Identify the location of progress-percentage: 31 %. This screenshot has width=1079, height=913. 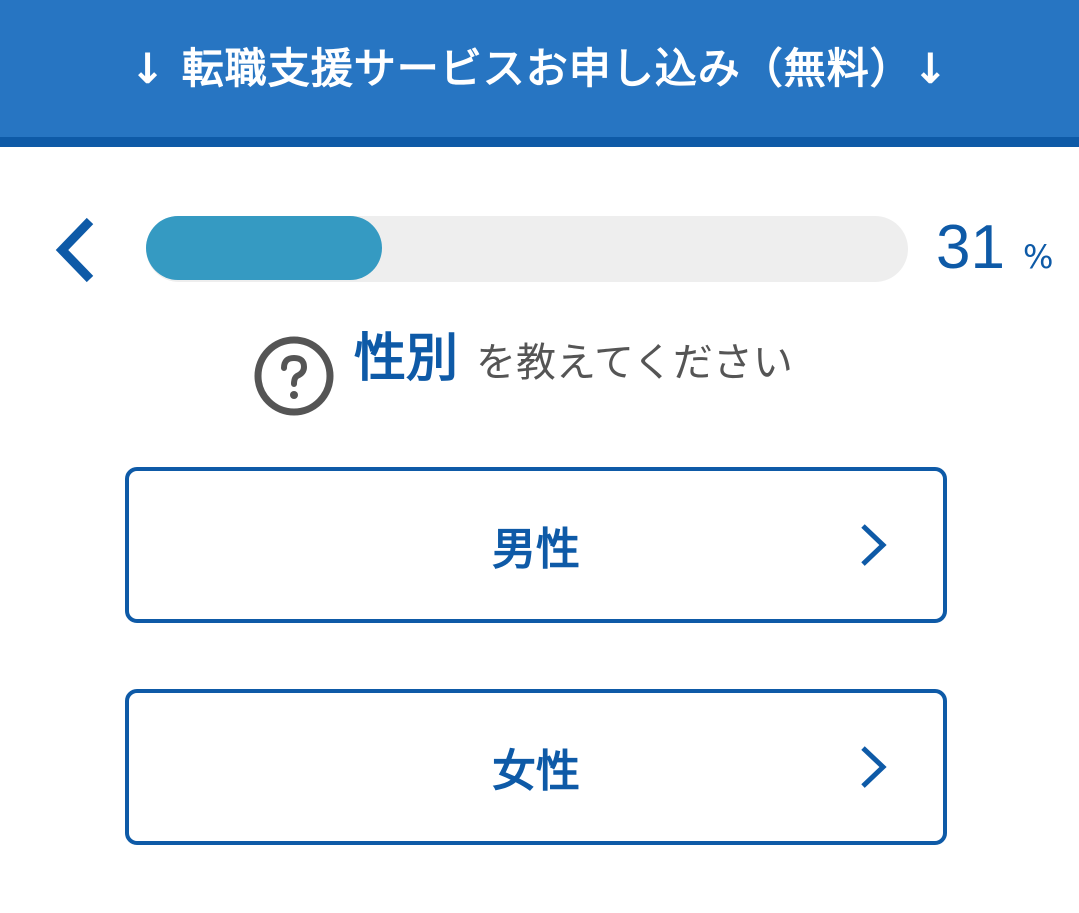
(994, 248).